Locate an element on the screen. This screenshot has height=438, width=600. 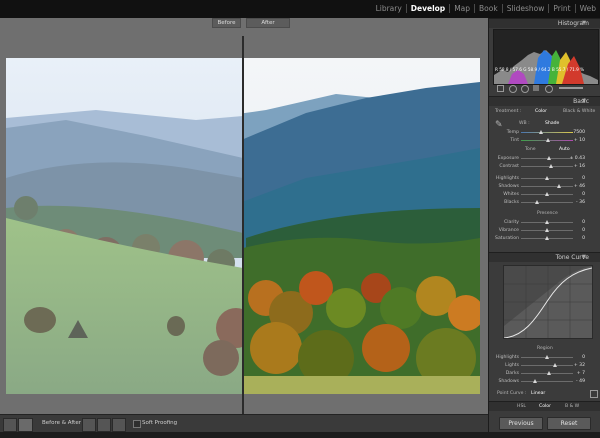
color-tab: Color is located at coordinates (545, 406).